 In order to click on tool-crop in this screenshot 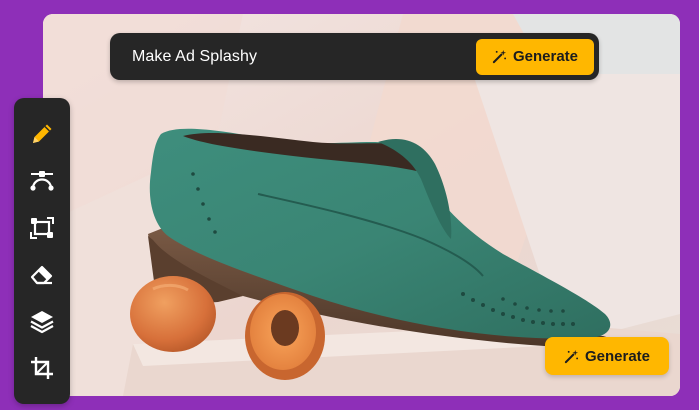, I will do `click(42, 368)`.